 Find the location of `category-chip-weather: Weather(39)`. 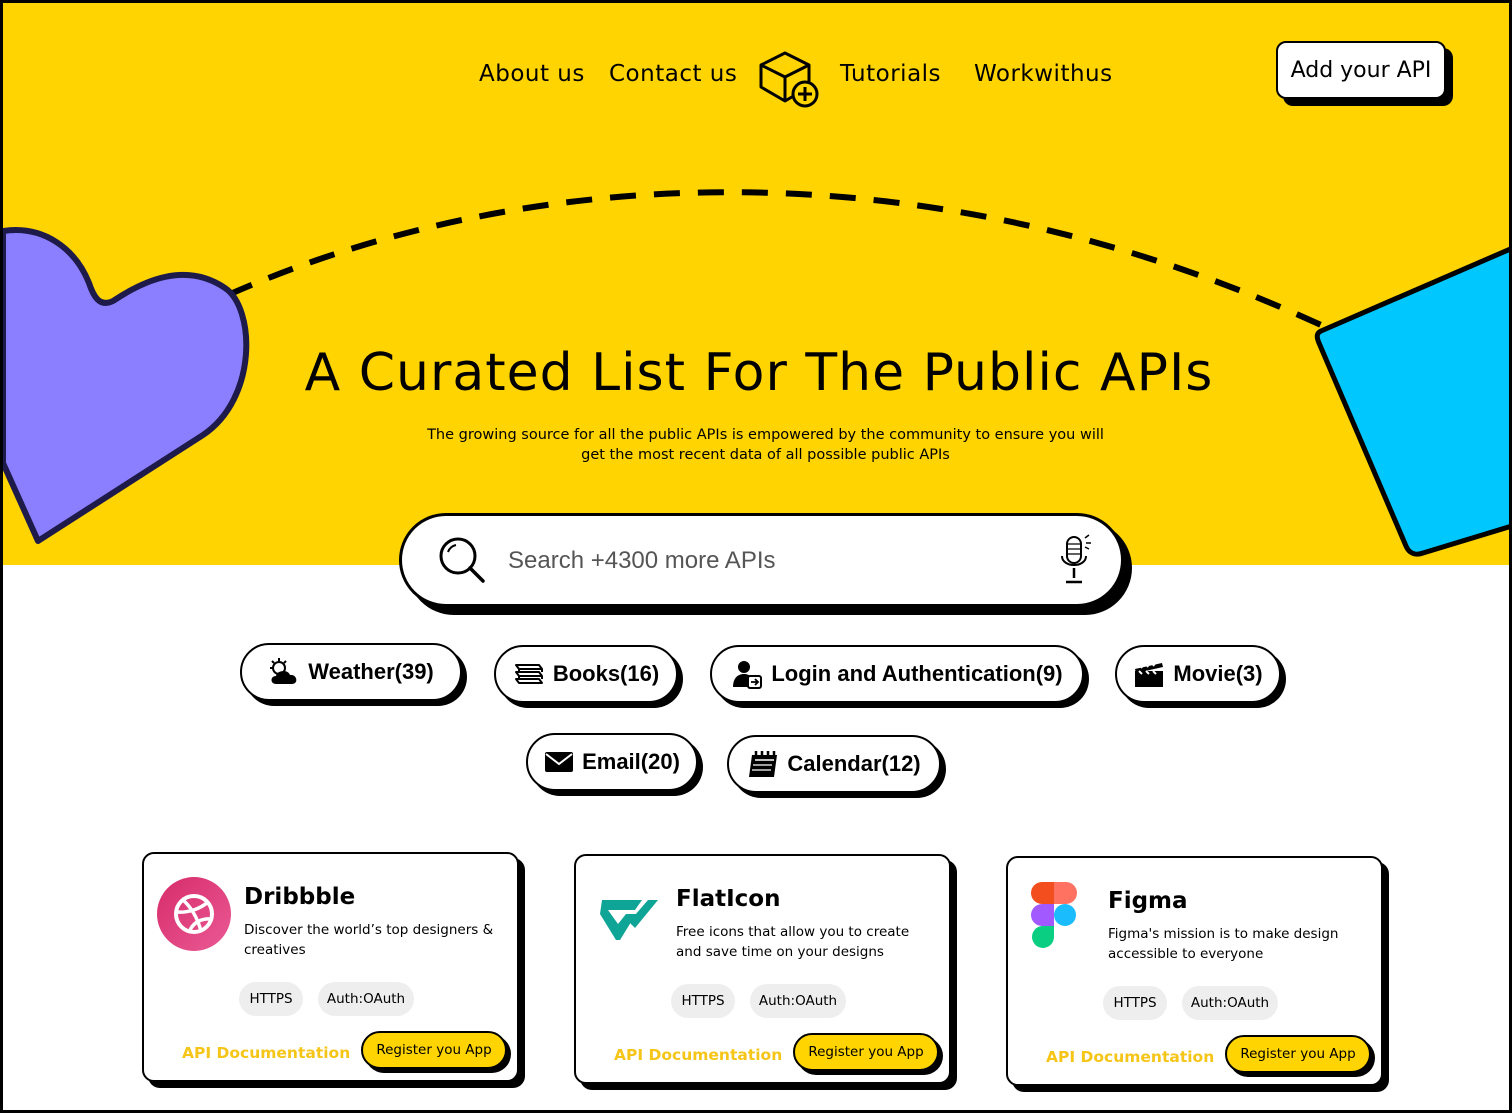

category-chip-weather: Weather(39) is located at coordinates (351, 672).